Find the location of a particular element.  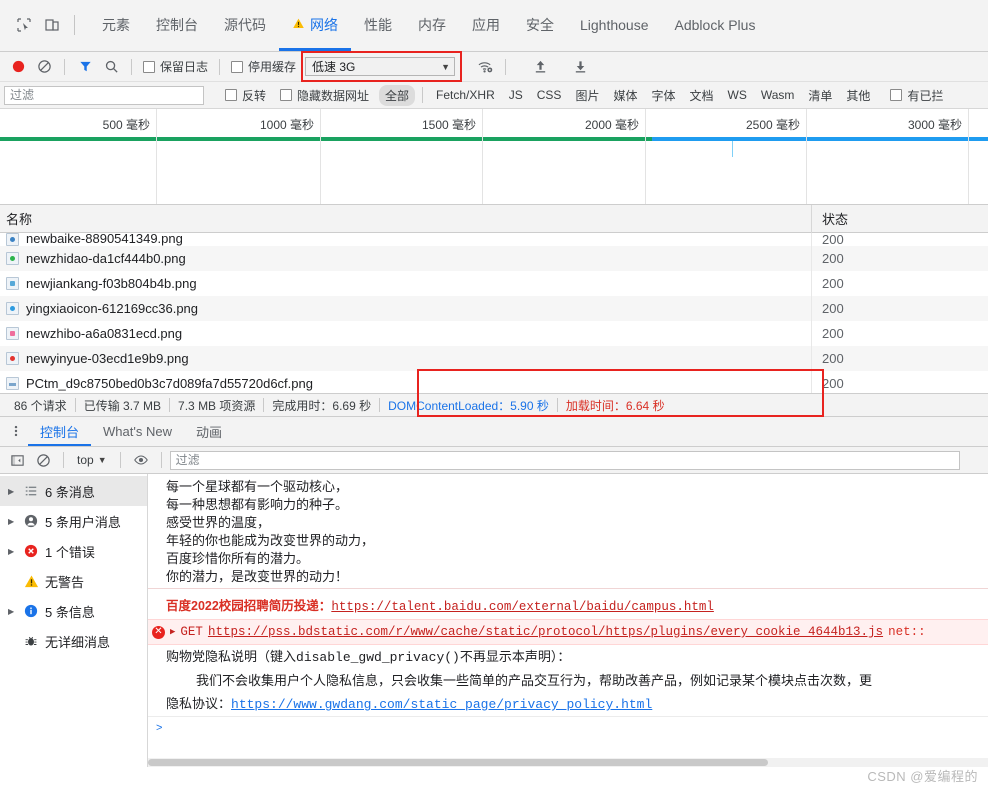

sidebar-item-info: ▶ 5 条信息 is located at coordinates (73, 611).